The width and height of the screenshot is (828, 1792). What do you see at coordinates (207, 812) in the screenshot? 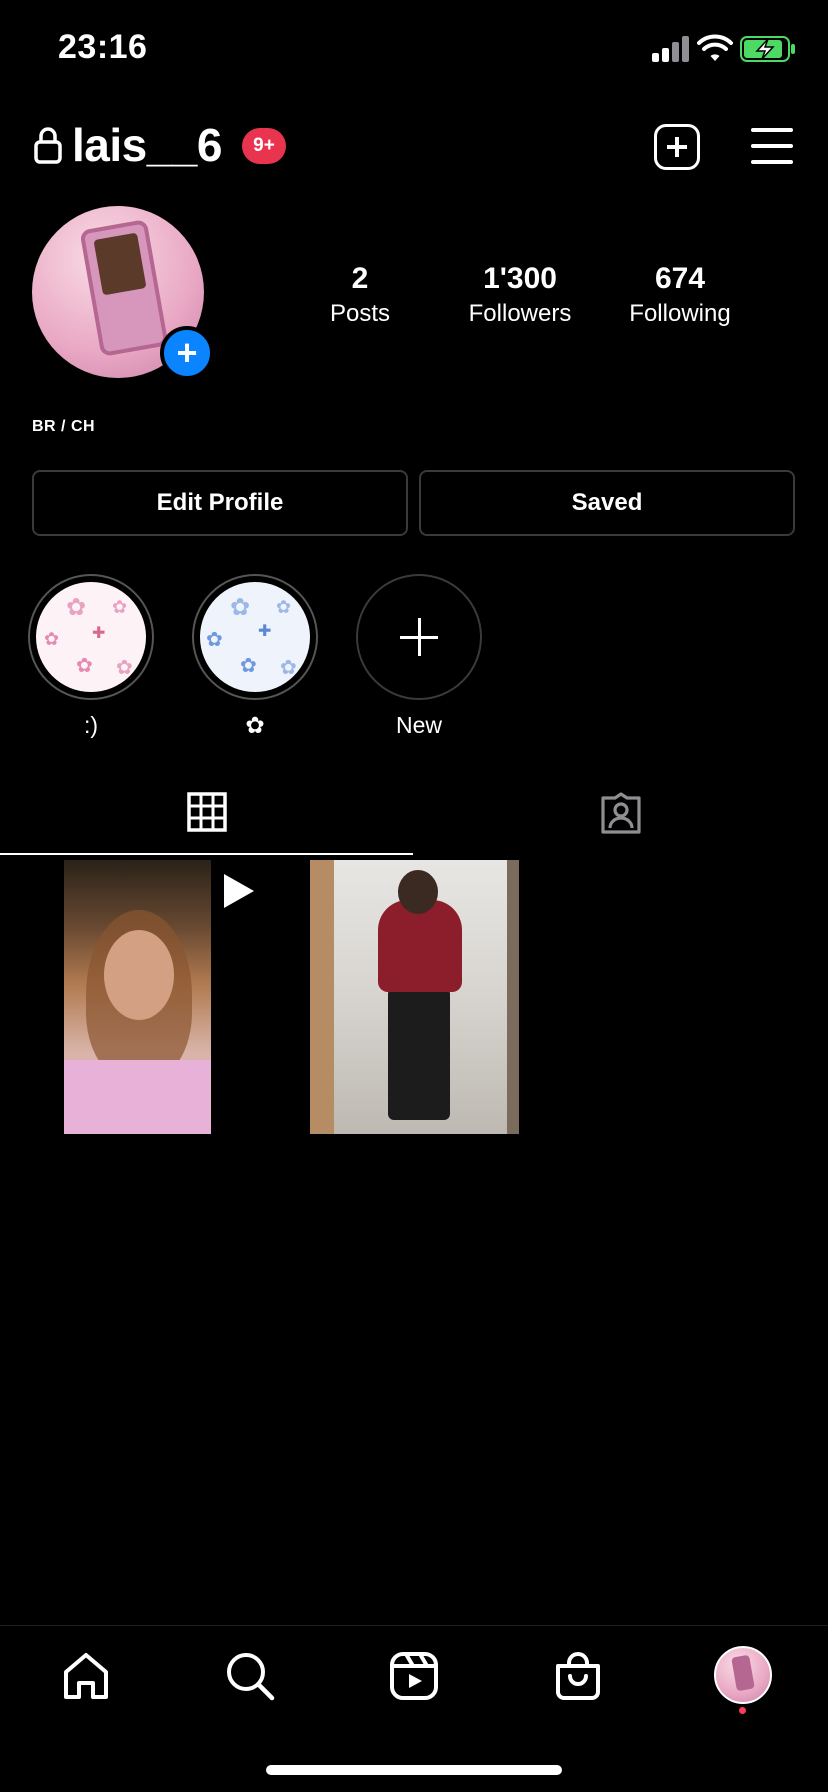
I see `grid-tab-icon` at bounding box center [207, 812].